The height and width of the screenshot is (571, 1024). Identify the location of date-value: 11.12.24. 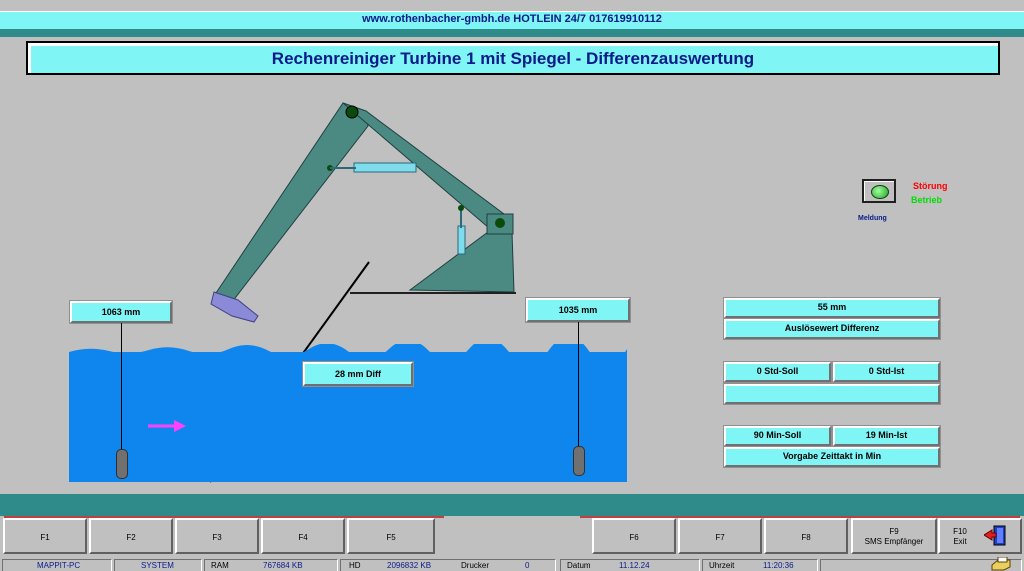
(634, 565).